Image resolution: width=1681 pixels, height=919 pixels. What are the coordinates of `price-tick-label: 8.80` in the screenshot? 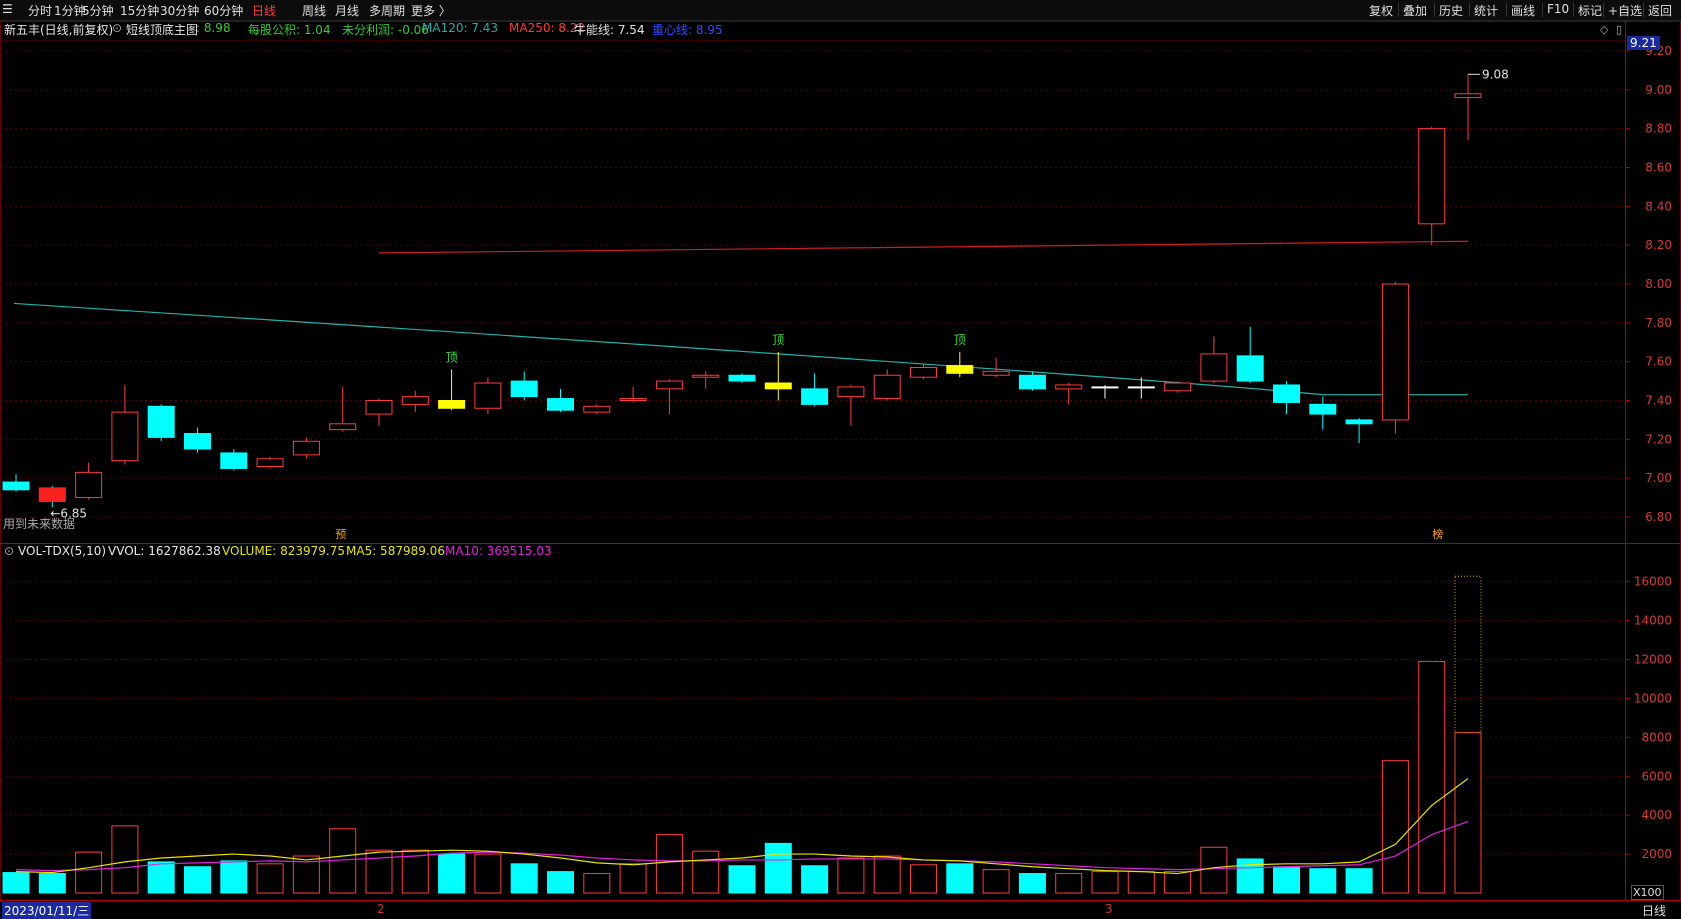 It's located at (1658, 129).